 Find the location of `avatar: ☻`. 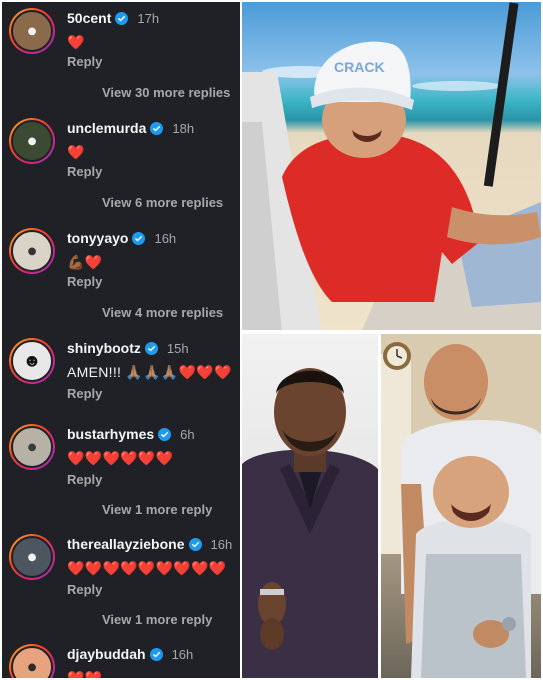

avatar: ☻ is located at coordinates (32, 361).